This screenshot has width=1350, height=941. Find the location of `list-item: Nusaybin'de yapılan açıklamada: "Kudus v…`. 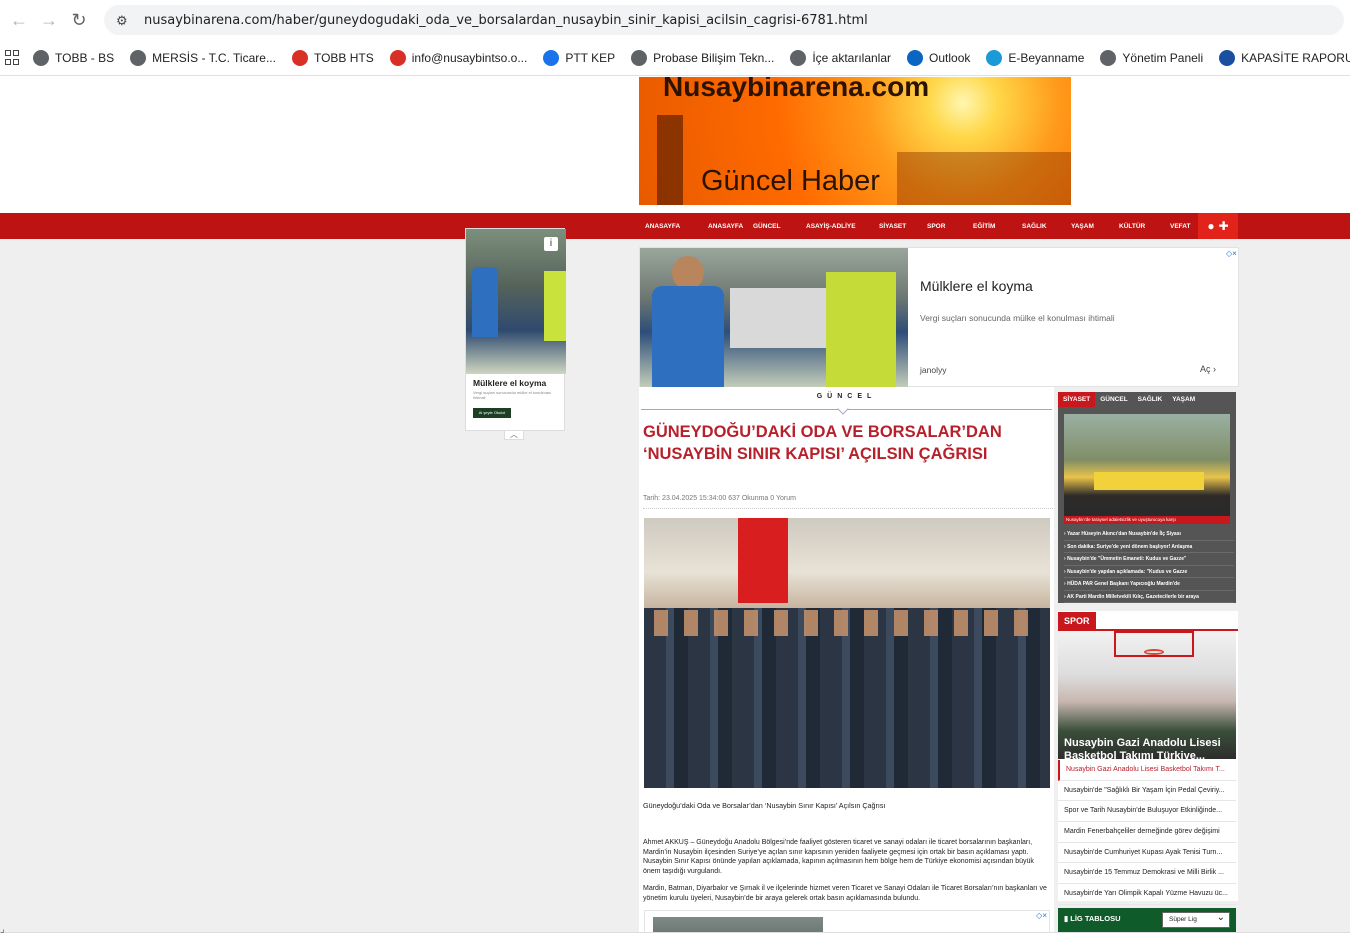

list-item: Nusaybin'de yapılan açıklamada: "Kudus v… is located at coordinates (1149, 572).